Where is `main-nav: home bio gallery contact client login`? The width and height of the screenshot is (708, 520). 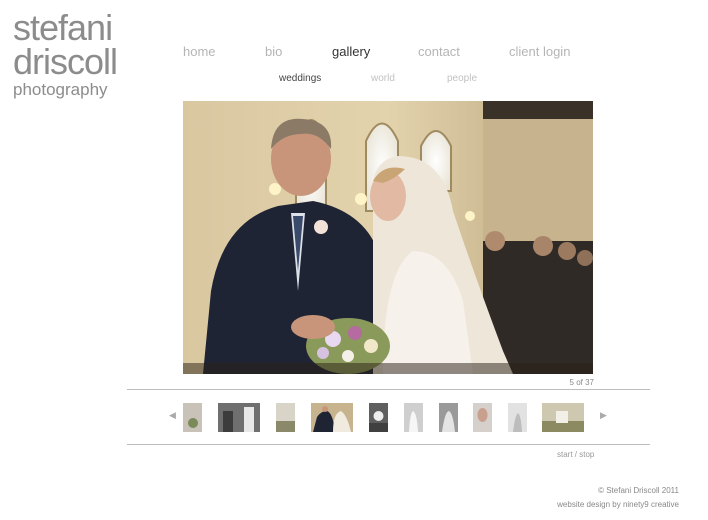 main-nav: home bio gallery contact client login is located at coordinates (354, 53).